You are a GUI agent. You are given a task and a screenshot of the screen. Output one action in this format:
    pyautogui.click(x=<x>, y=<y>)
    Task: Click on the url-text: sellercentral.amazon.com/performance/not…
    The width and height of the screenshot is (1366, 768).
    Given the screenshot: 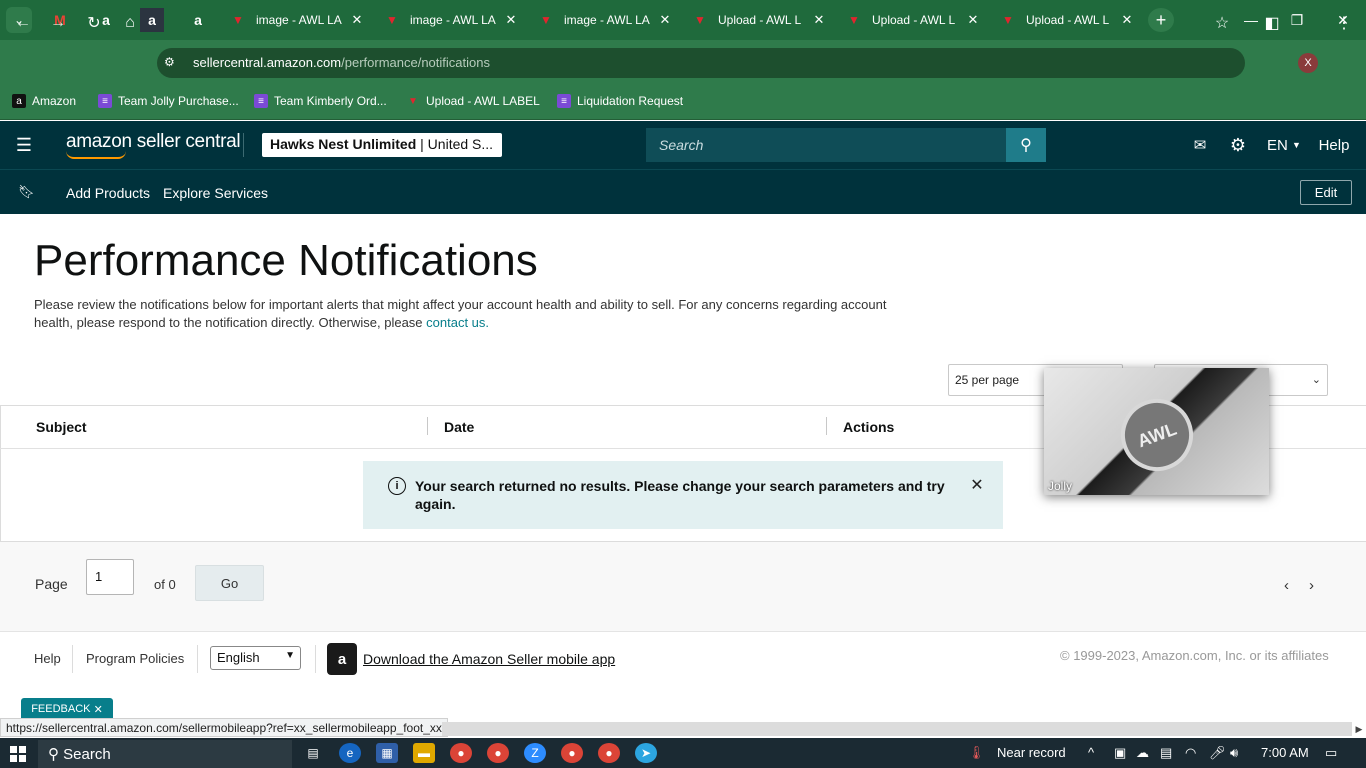 What is the action you would take?
    pyautogui.click(x=341, y=62)
    